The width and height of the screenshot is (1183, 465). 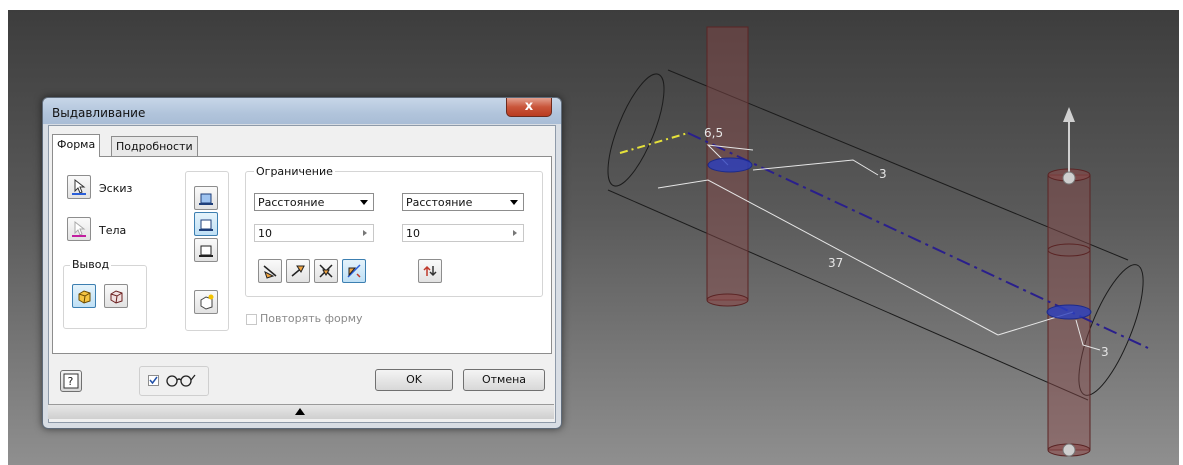 I want to click on extent-type-1-value: Расстояние, so click(x=291, y=202).